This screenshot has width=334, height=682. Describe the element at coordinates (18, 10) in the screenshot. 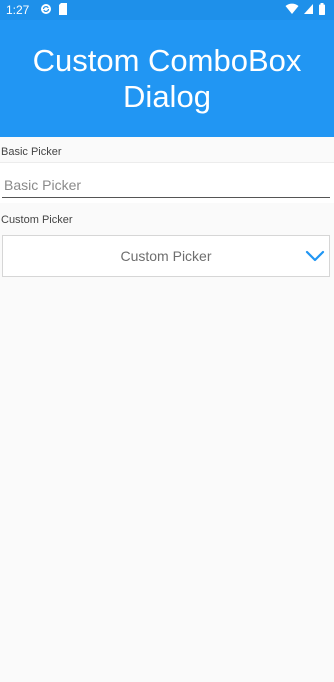

I see `status-time: 1:27` at that location.